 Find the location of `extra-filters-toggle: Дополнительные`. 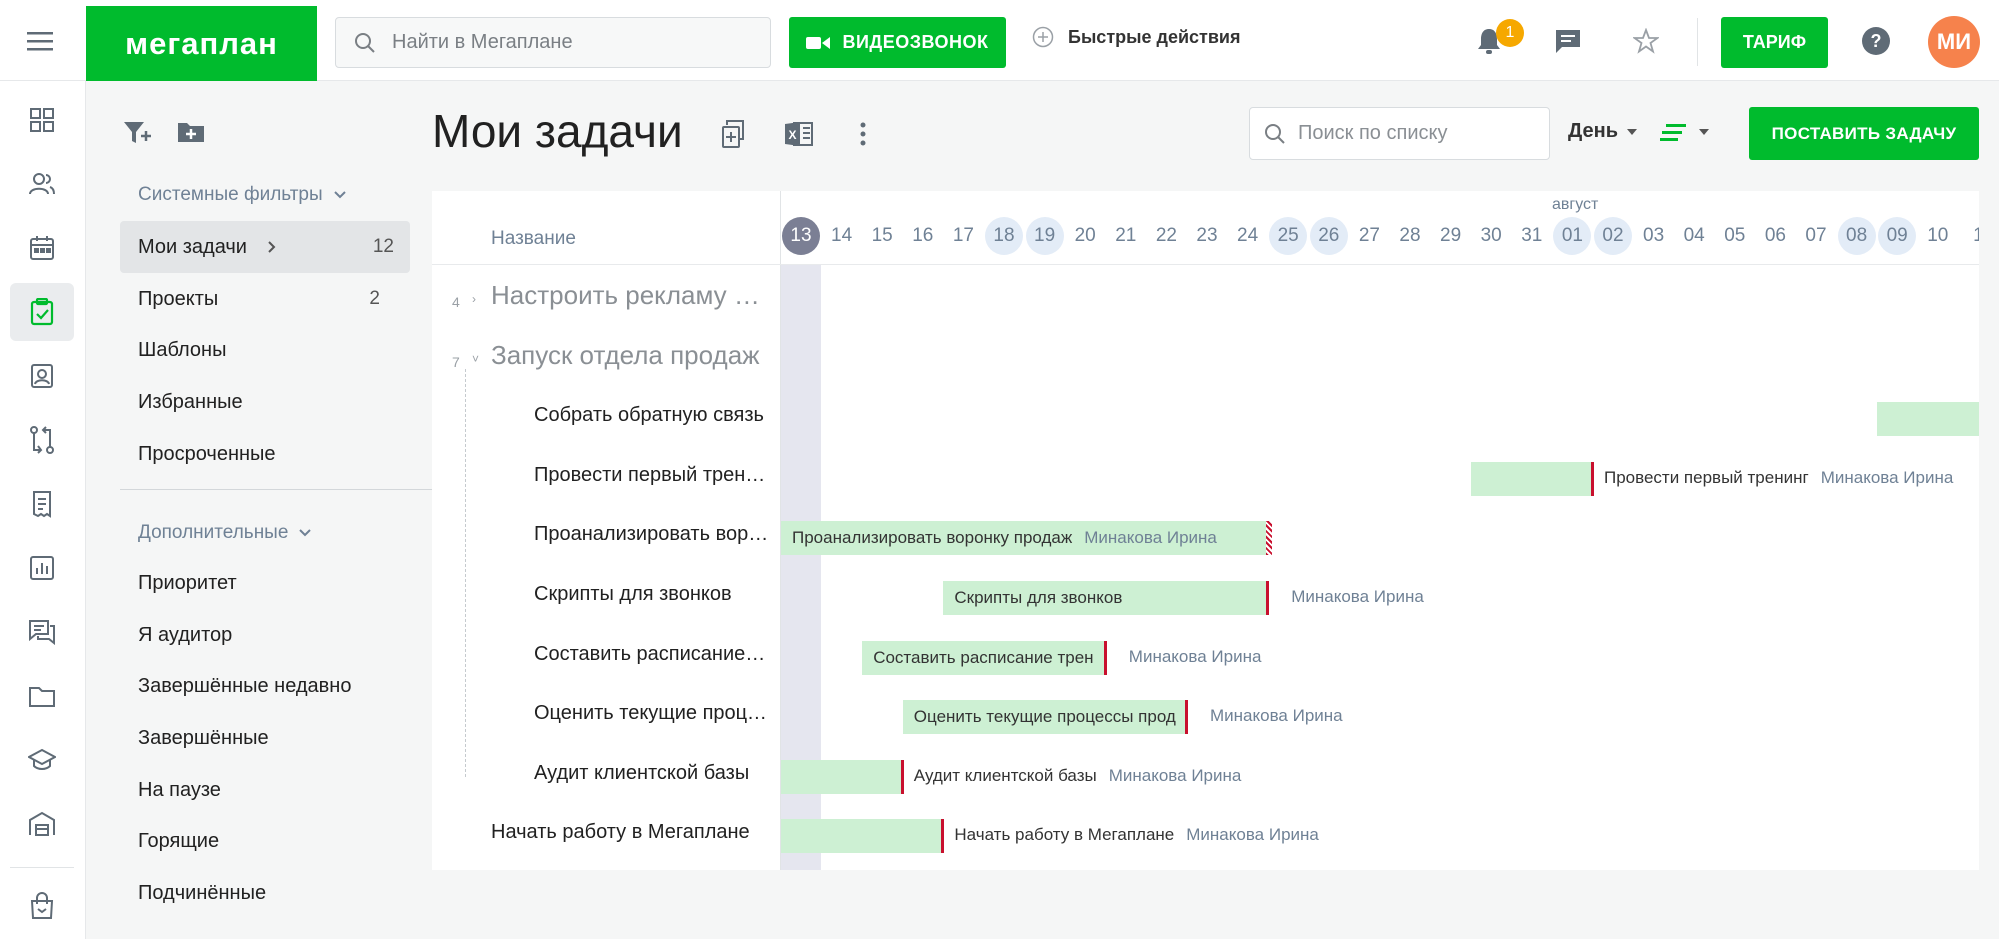

extra-filters-toggle: Дополнительные is located at coordinates (225, 533).